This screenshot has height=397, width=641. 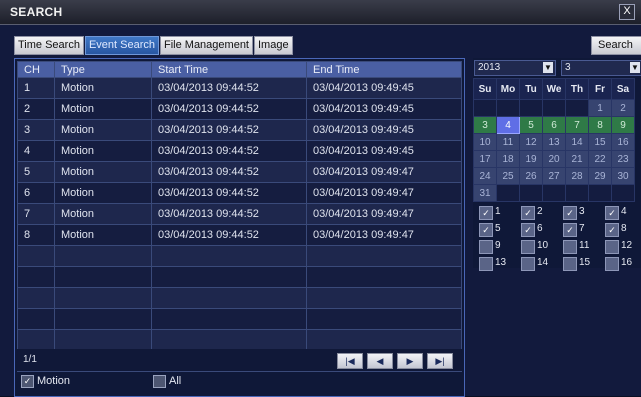 What do you see at coordinates (623, 142) in the screenshot?
I see `calendar-day: 16` at bounding box center [623, 142].